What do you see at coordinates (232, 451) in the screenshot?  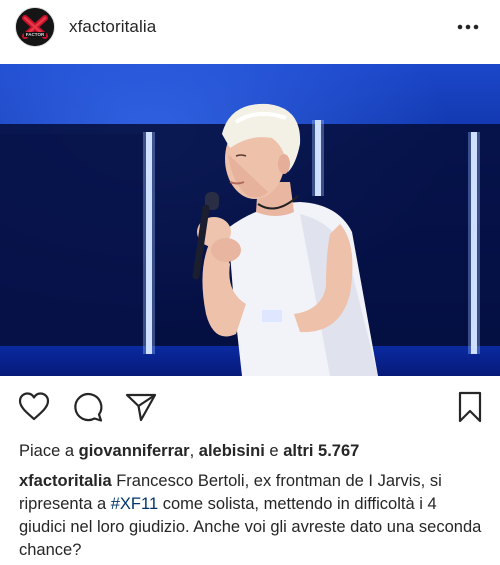 I see `liker-link: alebisini` at bounding box center [232, 451].